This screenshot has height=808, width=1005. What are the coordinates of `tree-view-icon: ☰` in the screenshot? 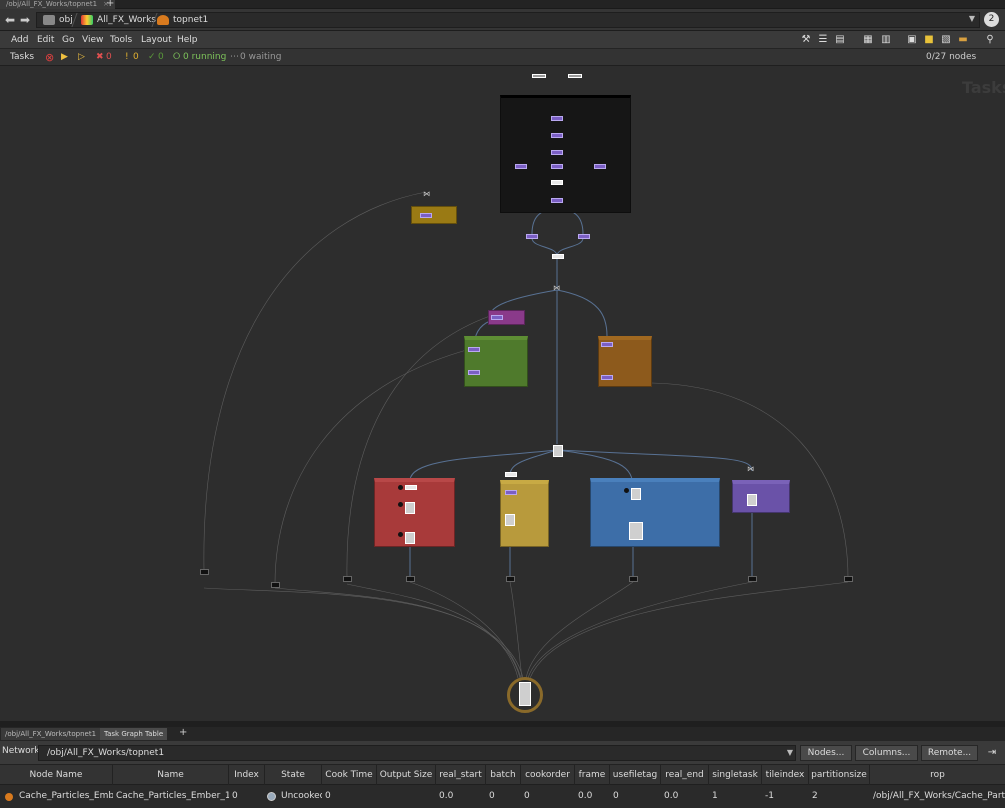 It's located at (823, 40).